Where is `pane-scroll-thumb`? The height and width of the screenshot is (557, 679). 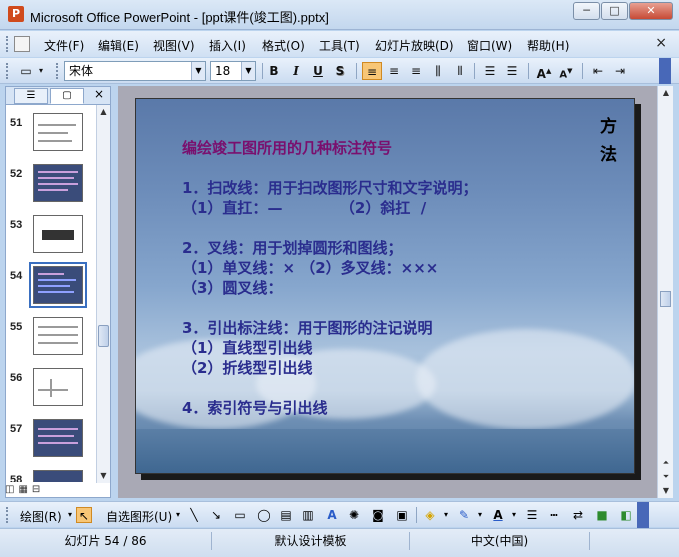 pane-scroll-thumb is located at coordinates (103, 336).